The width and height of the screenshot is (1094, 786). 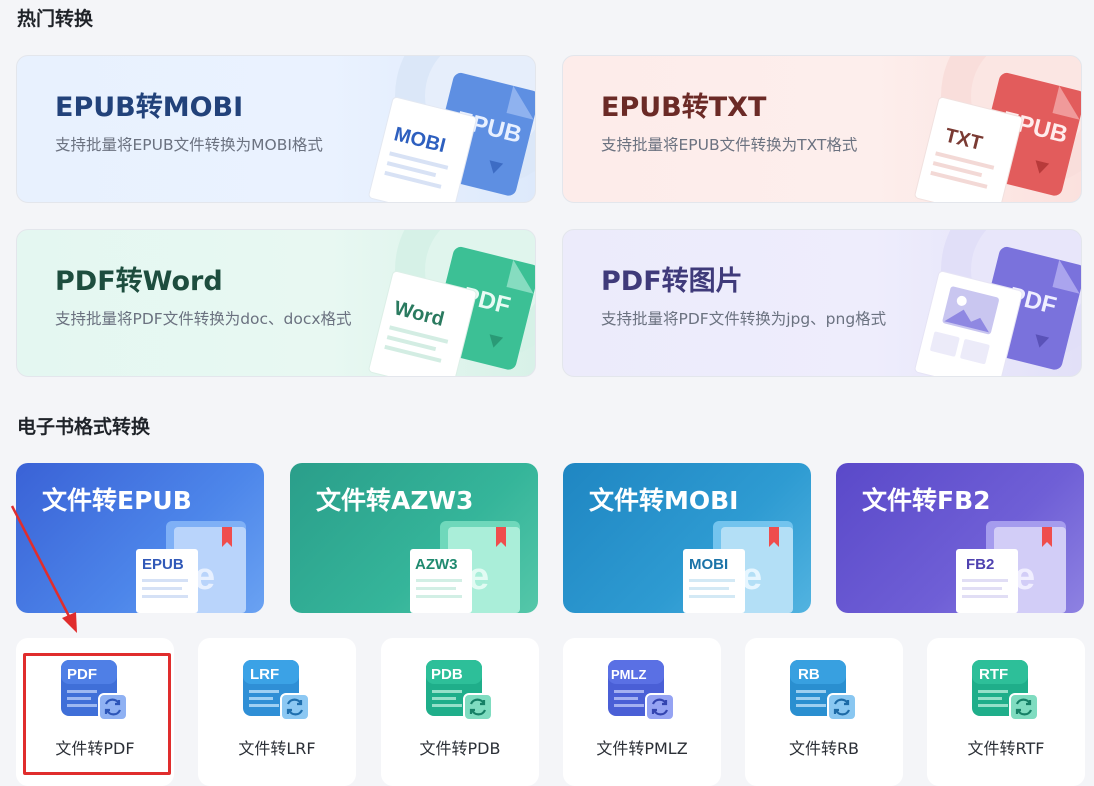 What do you see at coordinates (824, 748) in the screenshot?
I see `format-card-label: 文件转RB` at bounding box center [824, 748].